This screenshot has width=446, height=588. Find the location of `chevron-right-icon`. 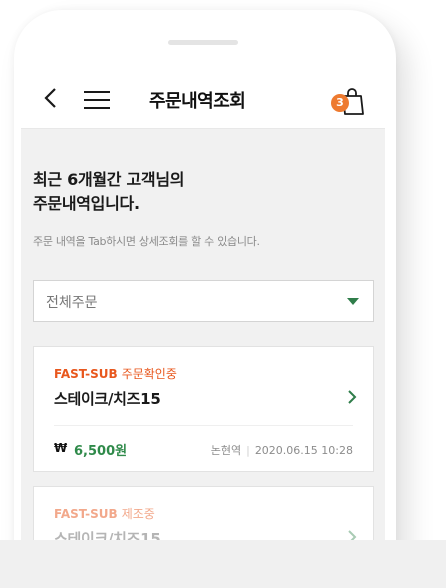

chevron-right-icon is located at coordinates (352, 397).